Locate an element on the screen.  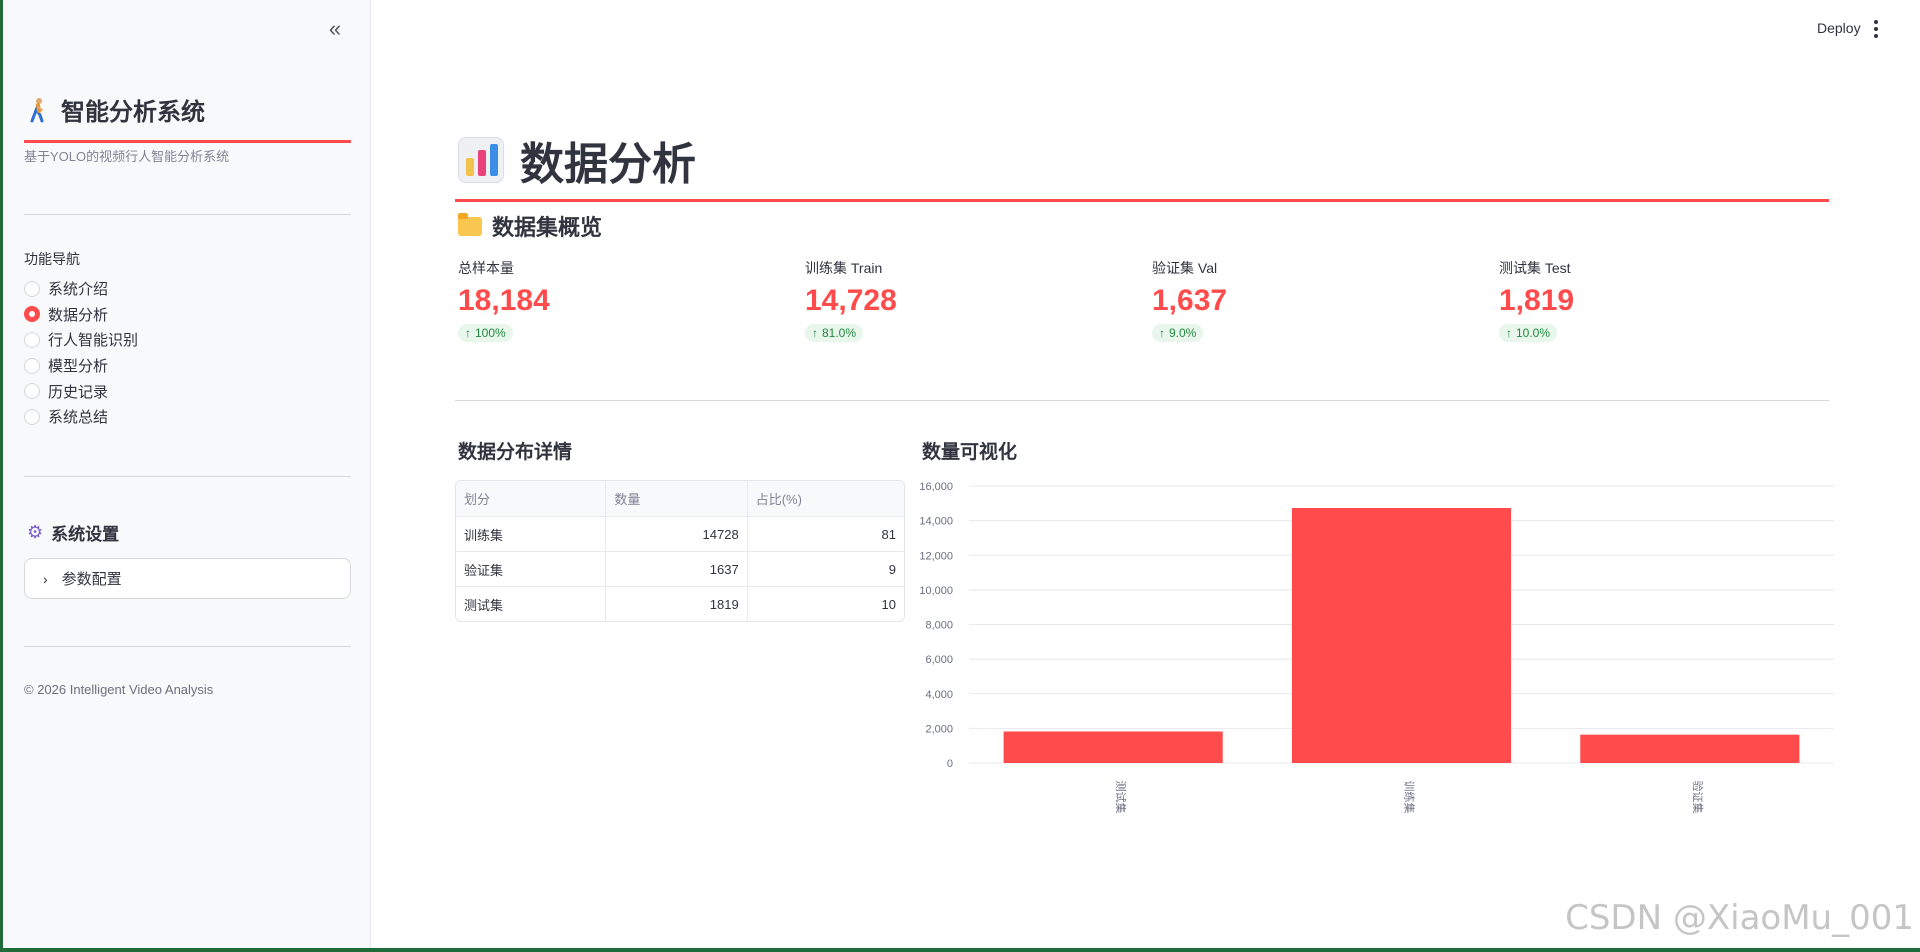
chart-heading: 数量可视化 is located at coordinates (970, 452).